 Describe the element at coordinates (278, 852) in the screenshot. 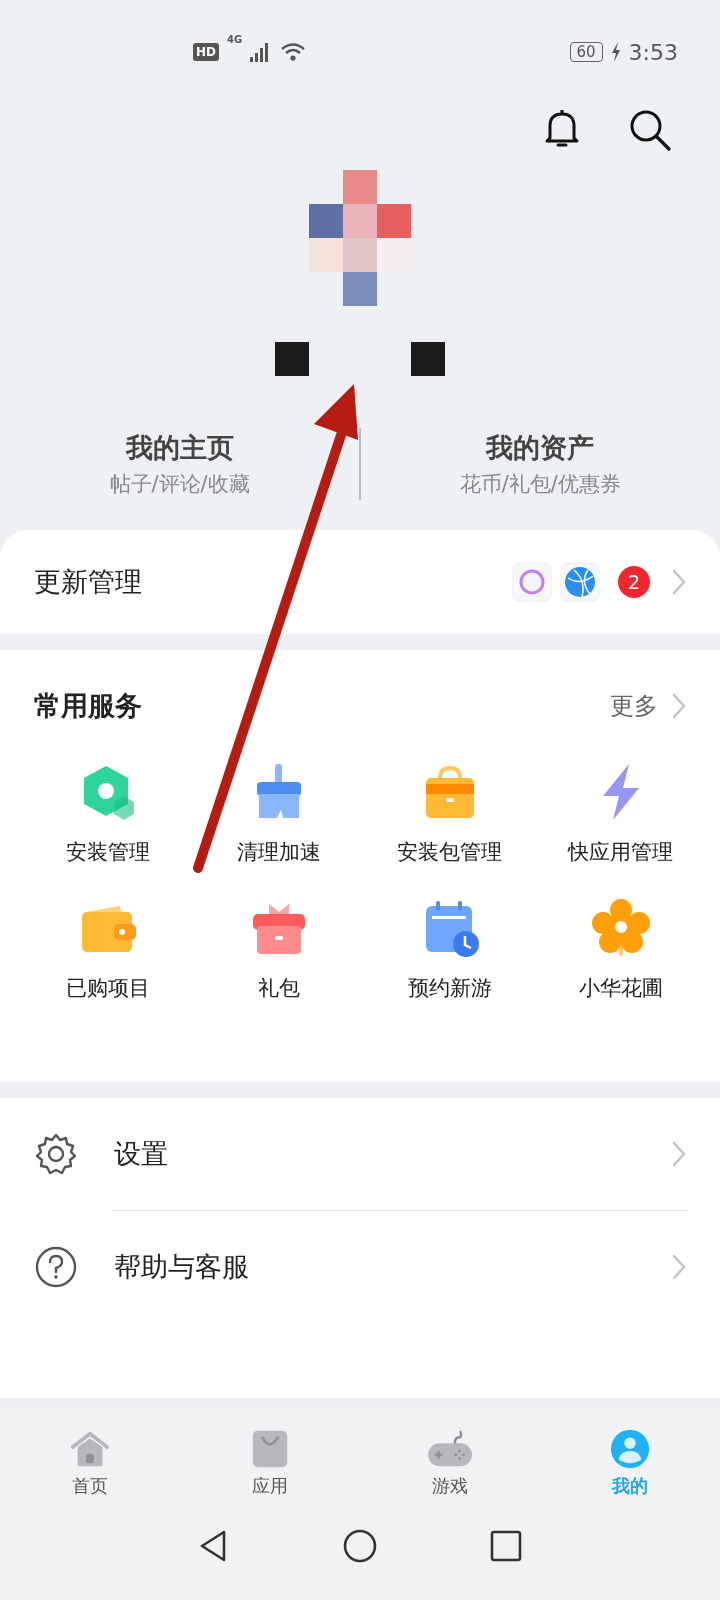

I see `service-label: 清理加速` at that location.